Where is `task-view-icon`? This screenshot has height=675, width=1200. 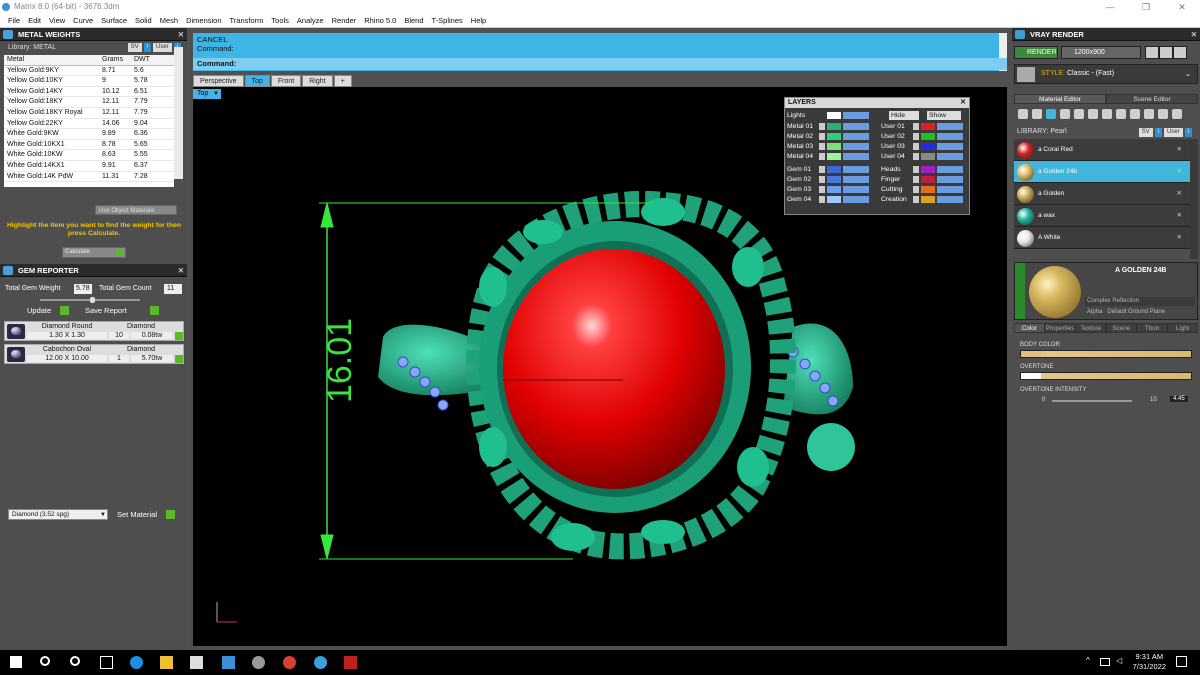
task-view-icon is located at coordinates (106, 662).